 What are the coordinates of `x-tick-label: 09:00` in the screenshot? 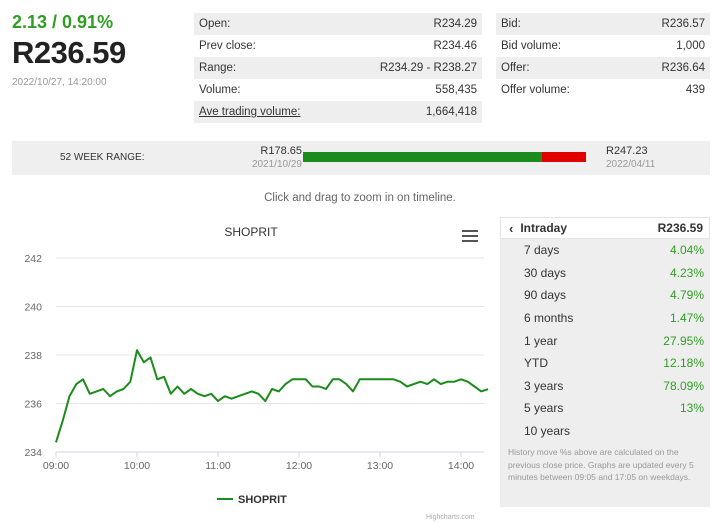 It's located at (56, 466).